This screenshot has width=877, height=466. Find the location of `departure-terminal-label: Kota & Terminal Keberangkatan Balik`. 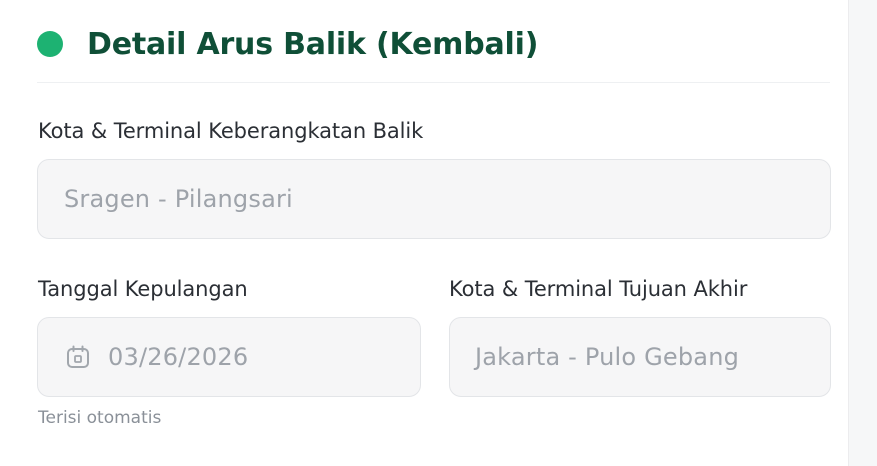

departure-terminal-label: Kota & Terminal Keberangkatan Balik is located at coordinates (231, 131).